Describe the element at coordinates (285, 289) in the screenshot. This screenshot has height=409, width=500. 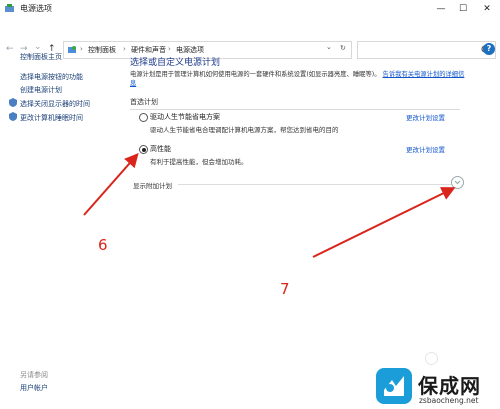
I see `annotation-label-7: 7` at that location.